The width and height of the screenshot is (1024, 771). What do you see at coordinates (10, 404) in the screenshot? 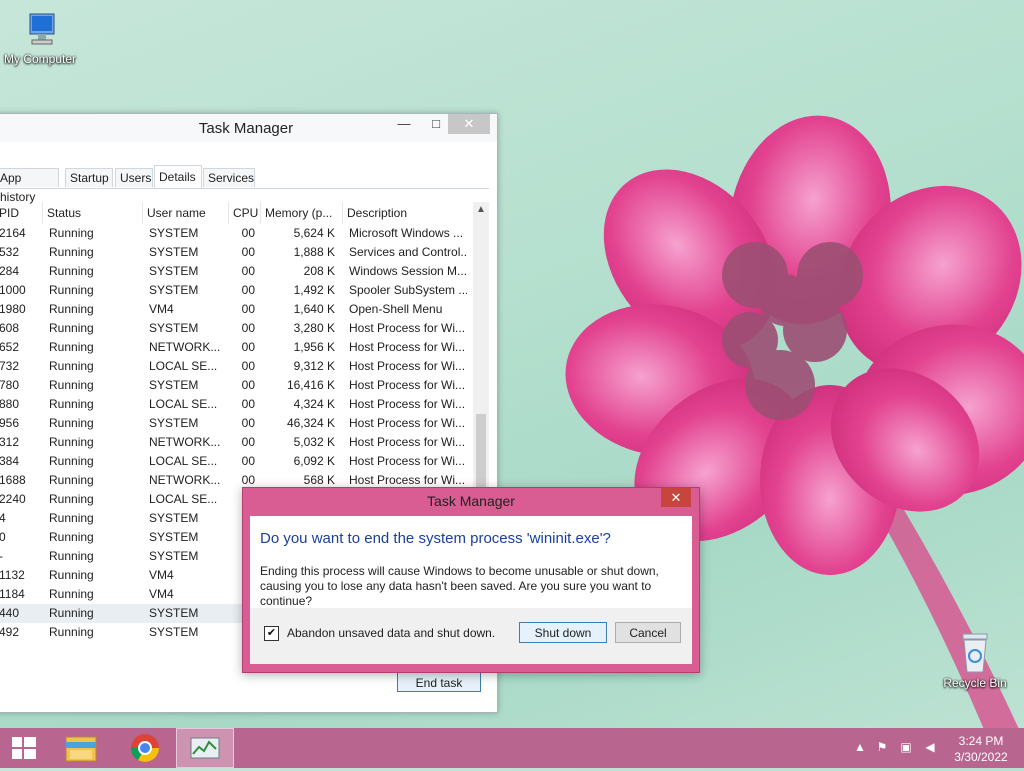
I see `cell-pid: 880` at bounding box center [10, 404].